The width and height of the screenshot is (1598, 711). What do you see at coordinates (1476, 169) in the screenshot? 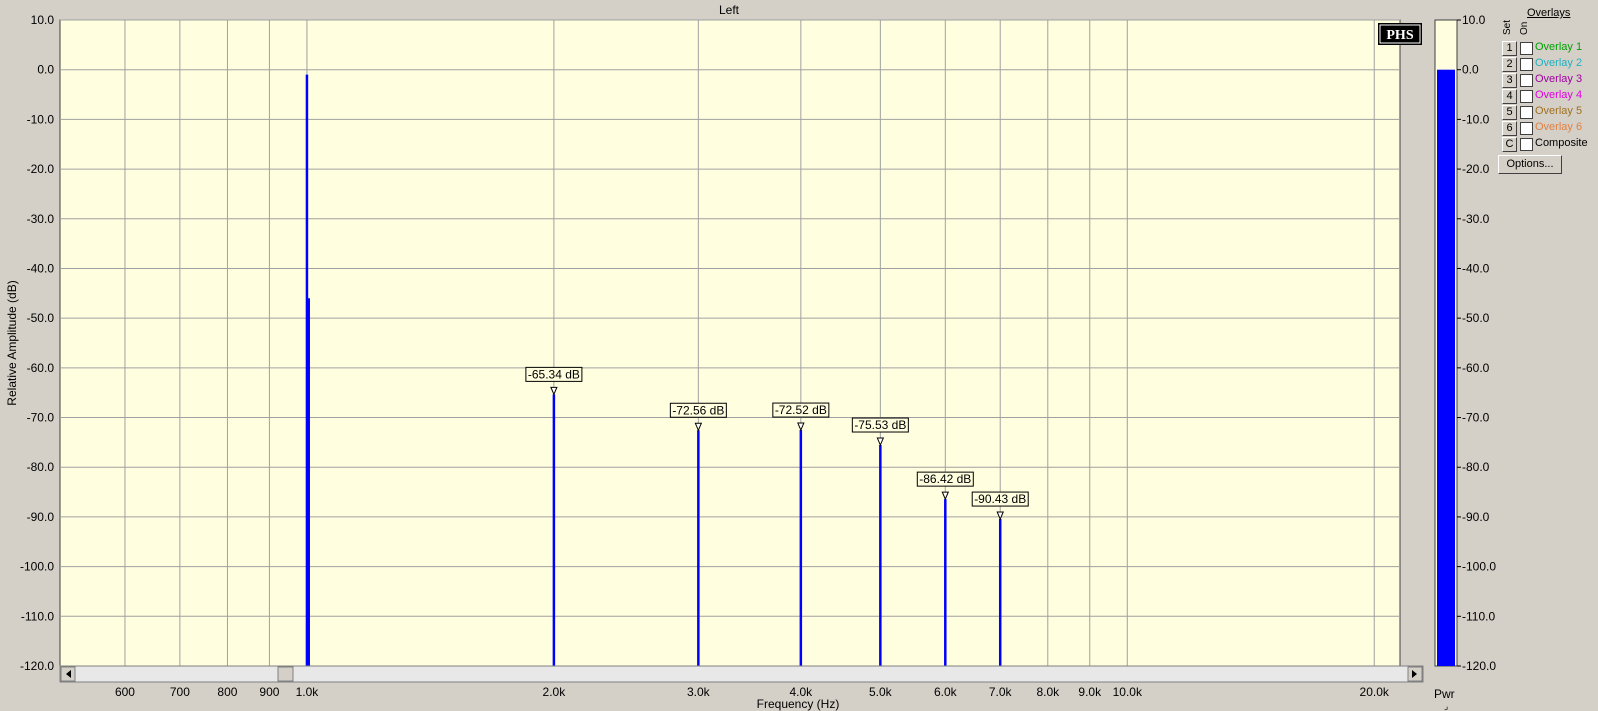
I see `meter-tick-label: -20.0` at bounding box center [1476, 169].